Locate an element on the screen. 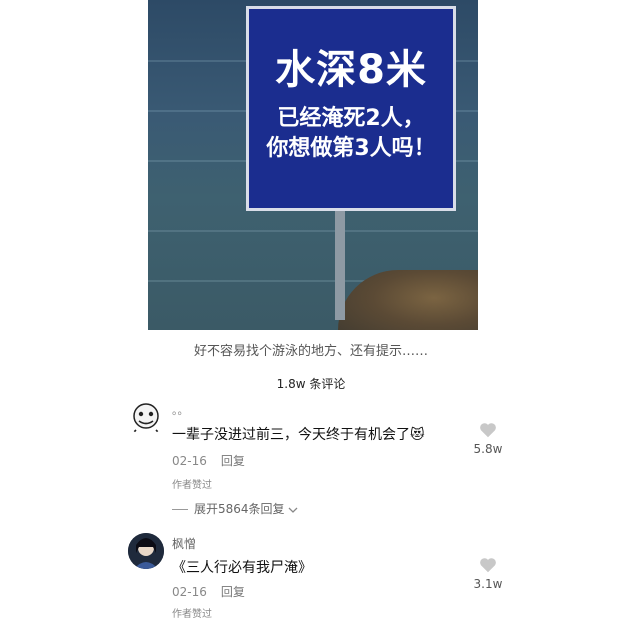  meme-face-icon is located at coordinates (146, 419).